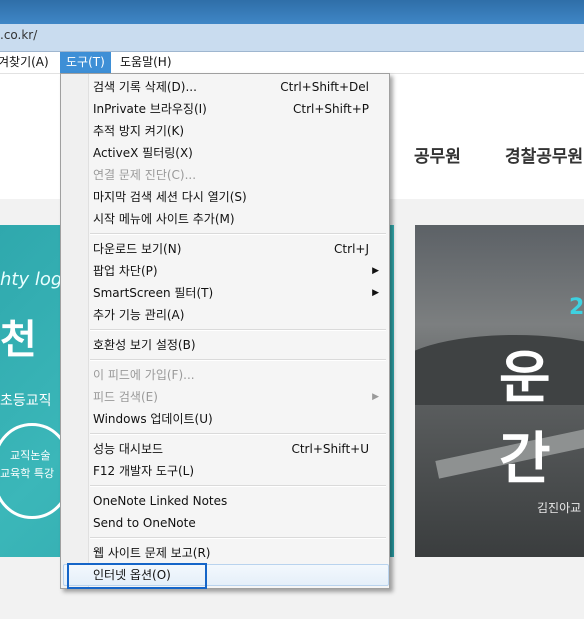 The width and height of the screenshot is (584, 619). What do you see at coordinates (153, 419) in the screenshot?
I see `menu-item-label: Windows 업데이트(U)` at bounding box center [153, 419].